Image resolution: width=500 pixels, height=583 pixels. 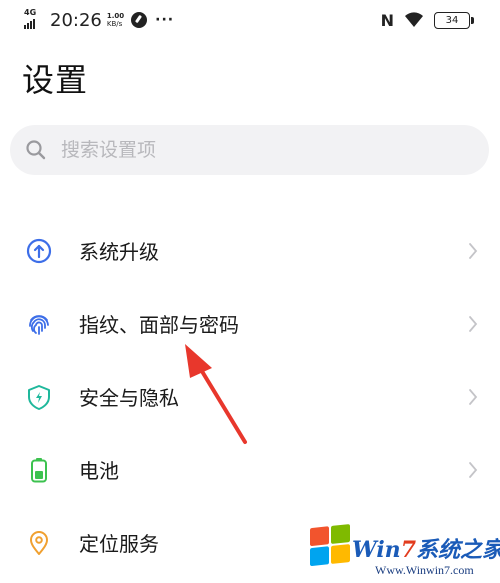 I want to click on windows-logo-icon, so click(x=331, y=546).